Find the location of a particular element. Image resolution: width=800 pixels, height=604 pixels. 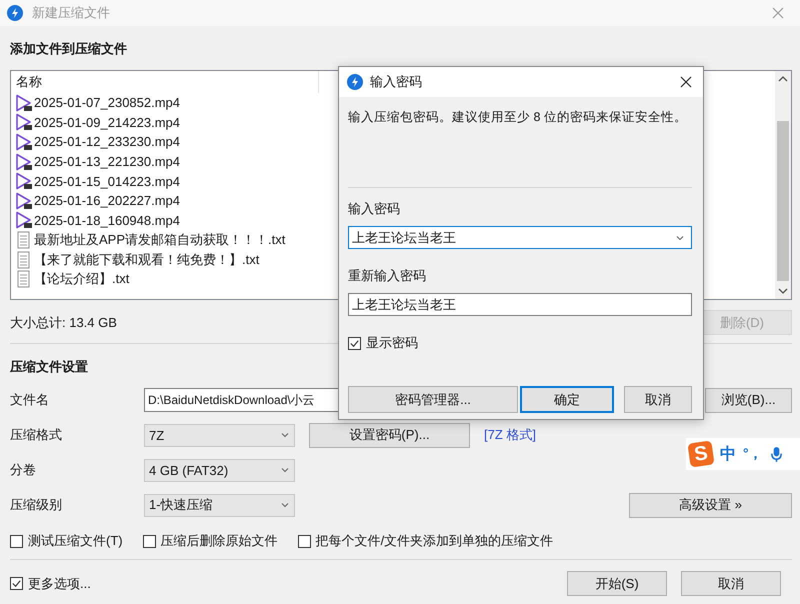

field-label: 重新输入密码 is located at coordinates (387, 275).